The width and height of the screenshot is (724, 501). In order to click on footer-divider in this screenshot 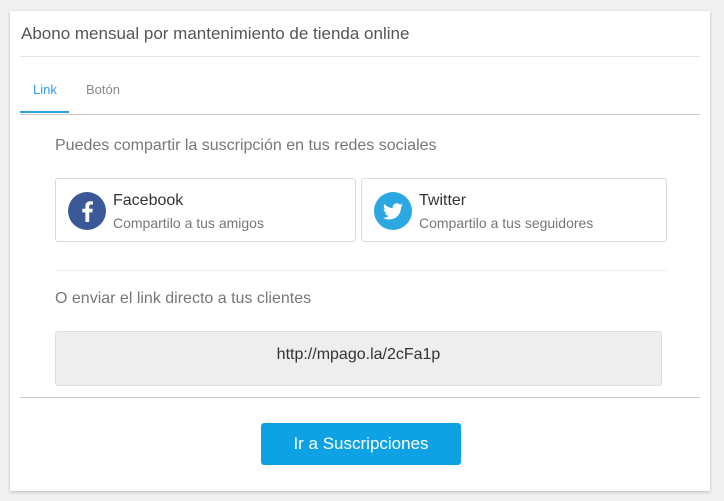, I will do `click(360, 397)`.